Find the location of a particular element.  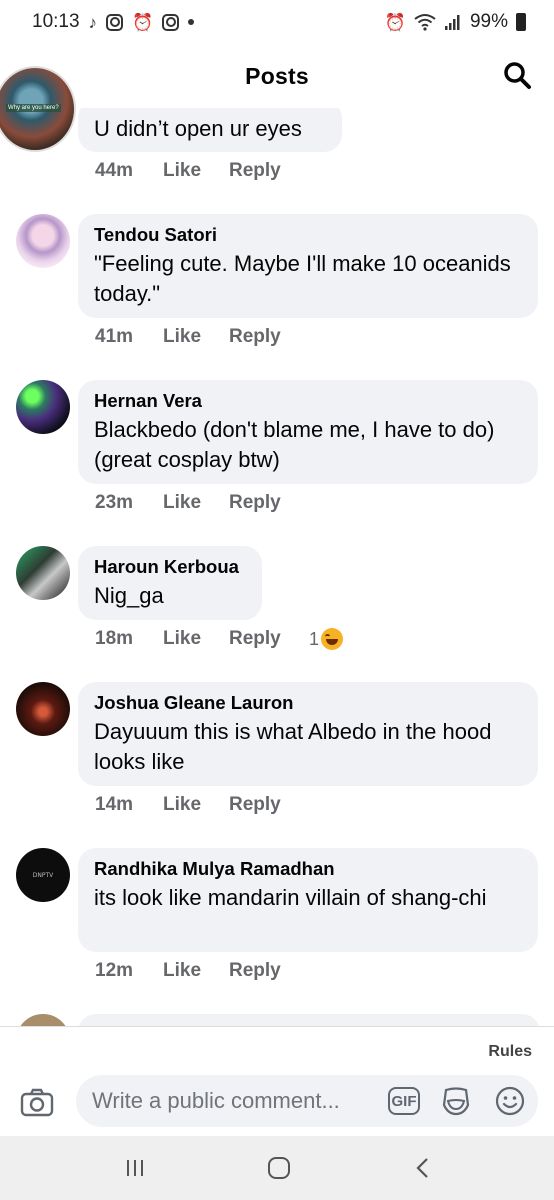

comment-actions: 12m Like Reply is located at coordinates (202, 971).